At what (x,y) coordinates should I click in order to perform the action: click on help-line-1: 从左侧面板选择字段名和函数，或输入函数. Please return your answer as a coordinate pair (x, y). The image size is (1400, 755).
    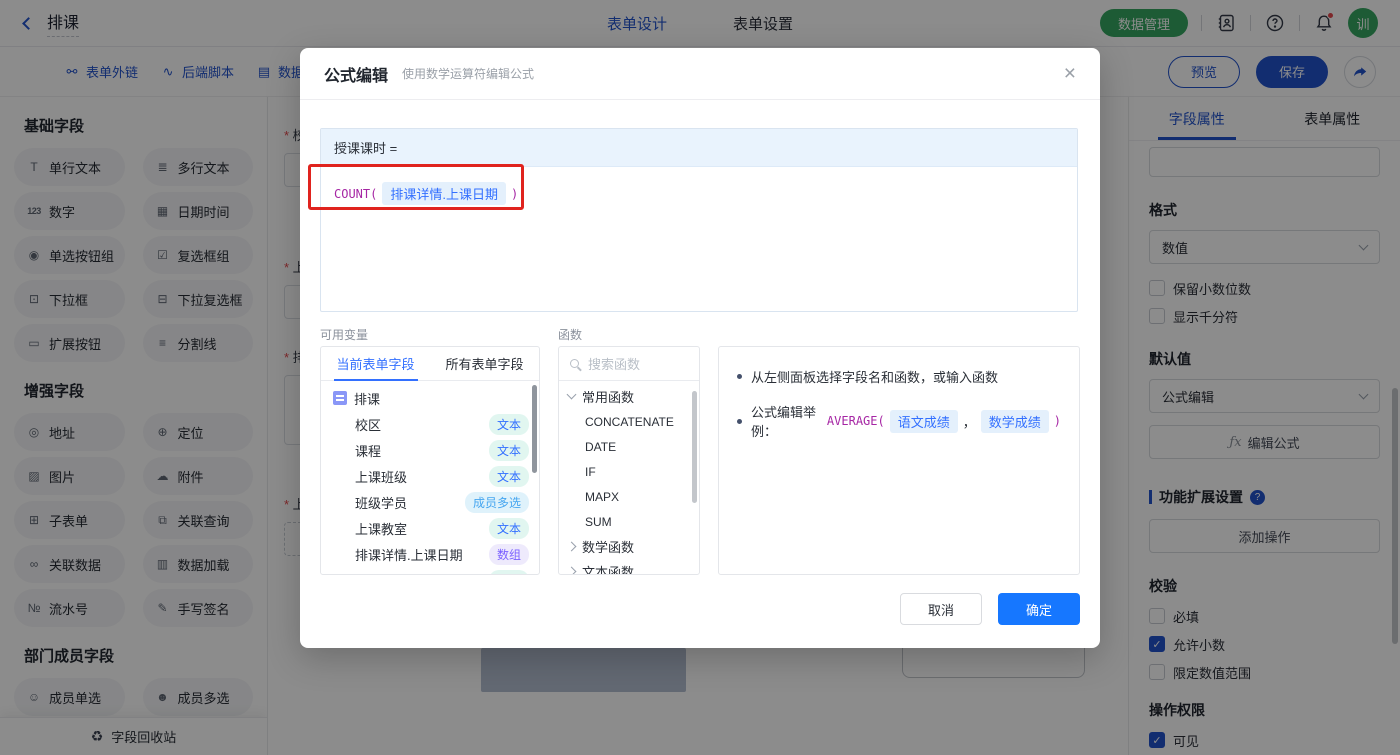
    Looking at the image, I should click on (875, 377).